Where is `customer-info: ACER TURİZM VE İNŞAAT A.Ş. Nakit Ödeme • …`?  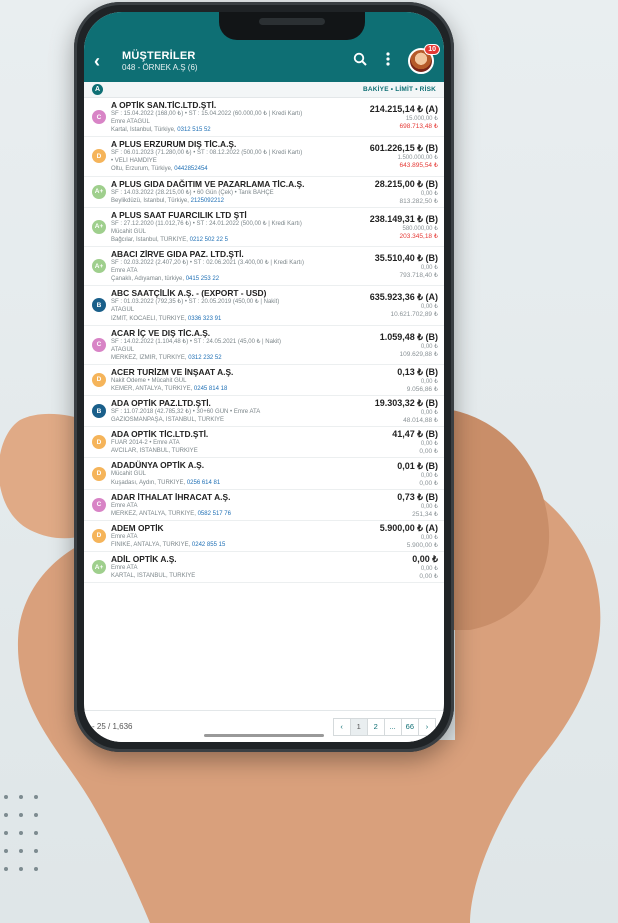
customer-info: ACER TURİZM VE İNŞAAT A.Ş. Nakit Ödeme • … is located at coordinates (231, 380).